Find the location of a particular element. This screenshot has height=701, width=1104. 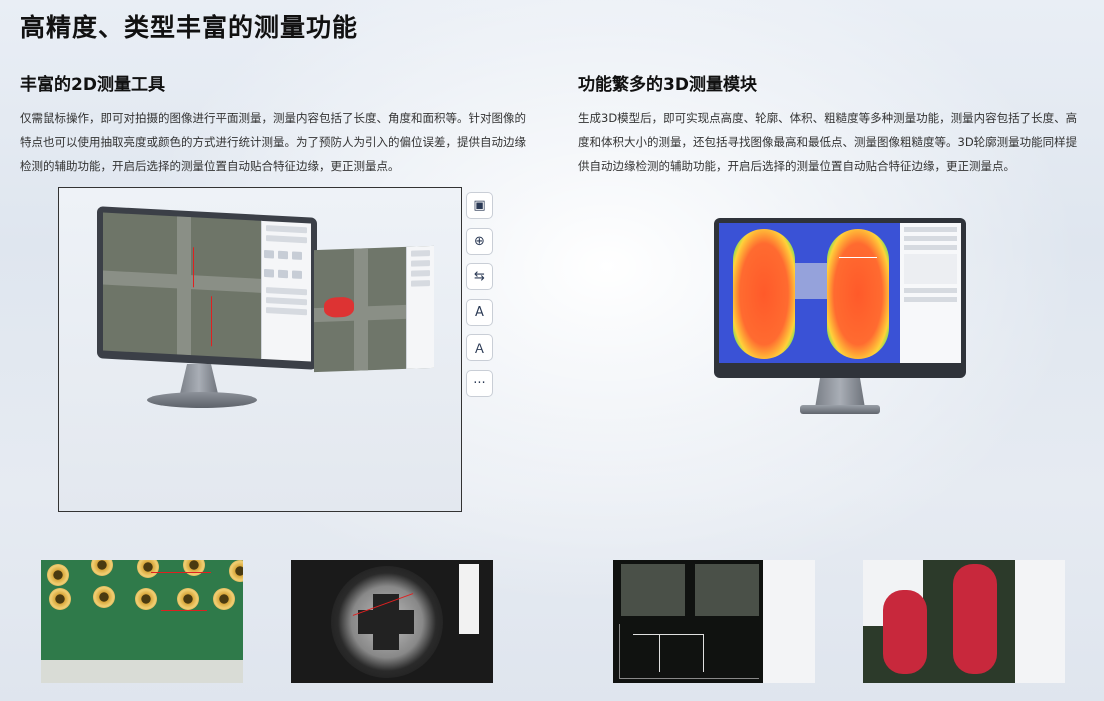

text-select-icon: Ａ is located at coordinates (479, 349).